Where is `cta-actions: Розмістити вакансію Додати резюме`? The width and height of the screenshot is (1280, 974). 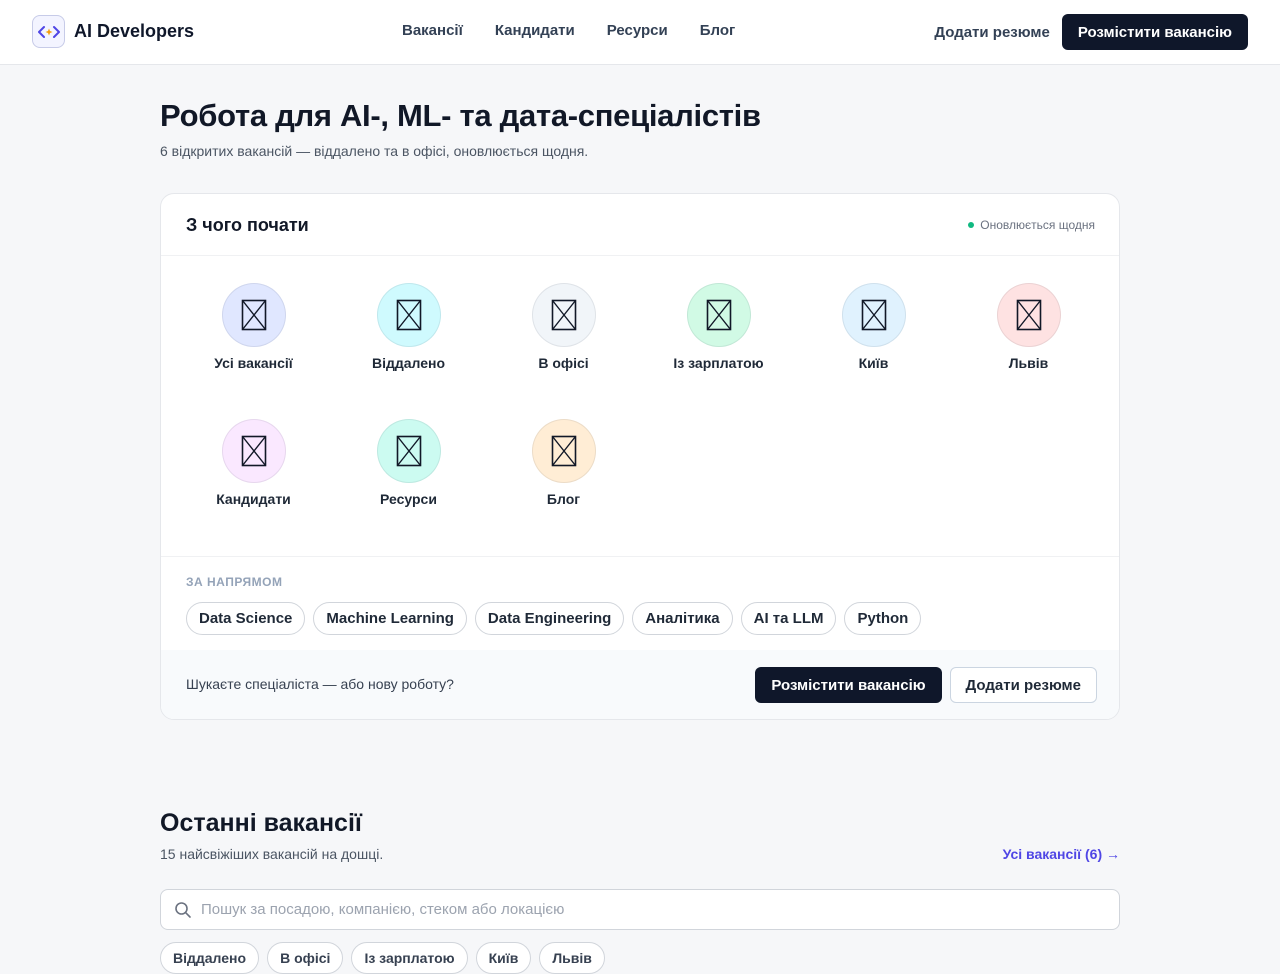 cta-actions: Розмістити вакансію Додати резюме is located at coordinates (926, 685).